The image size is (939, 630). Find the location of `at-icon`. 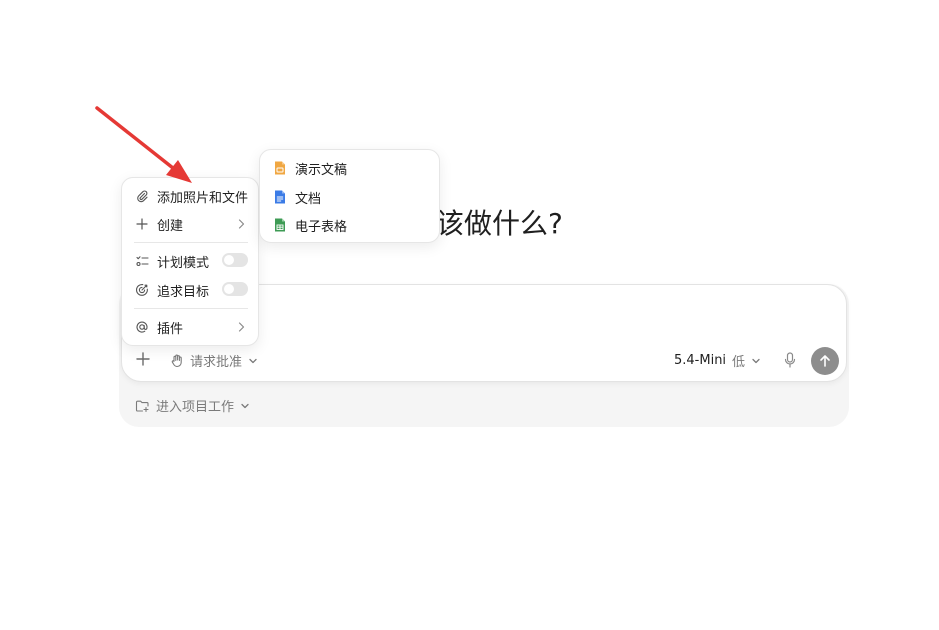

at-icon is located at coordinates (142, 327).